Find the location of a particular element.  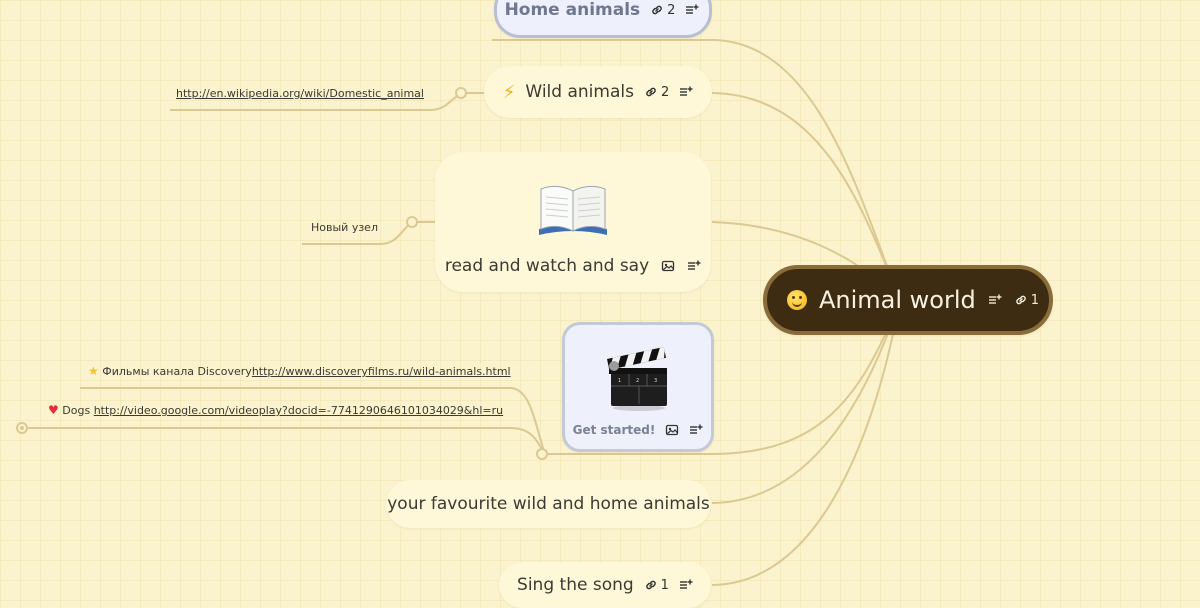

node-label: Home animals is located at coordinates (572, 10).